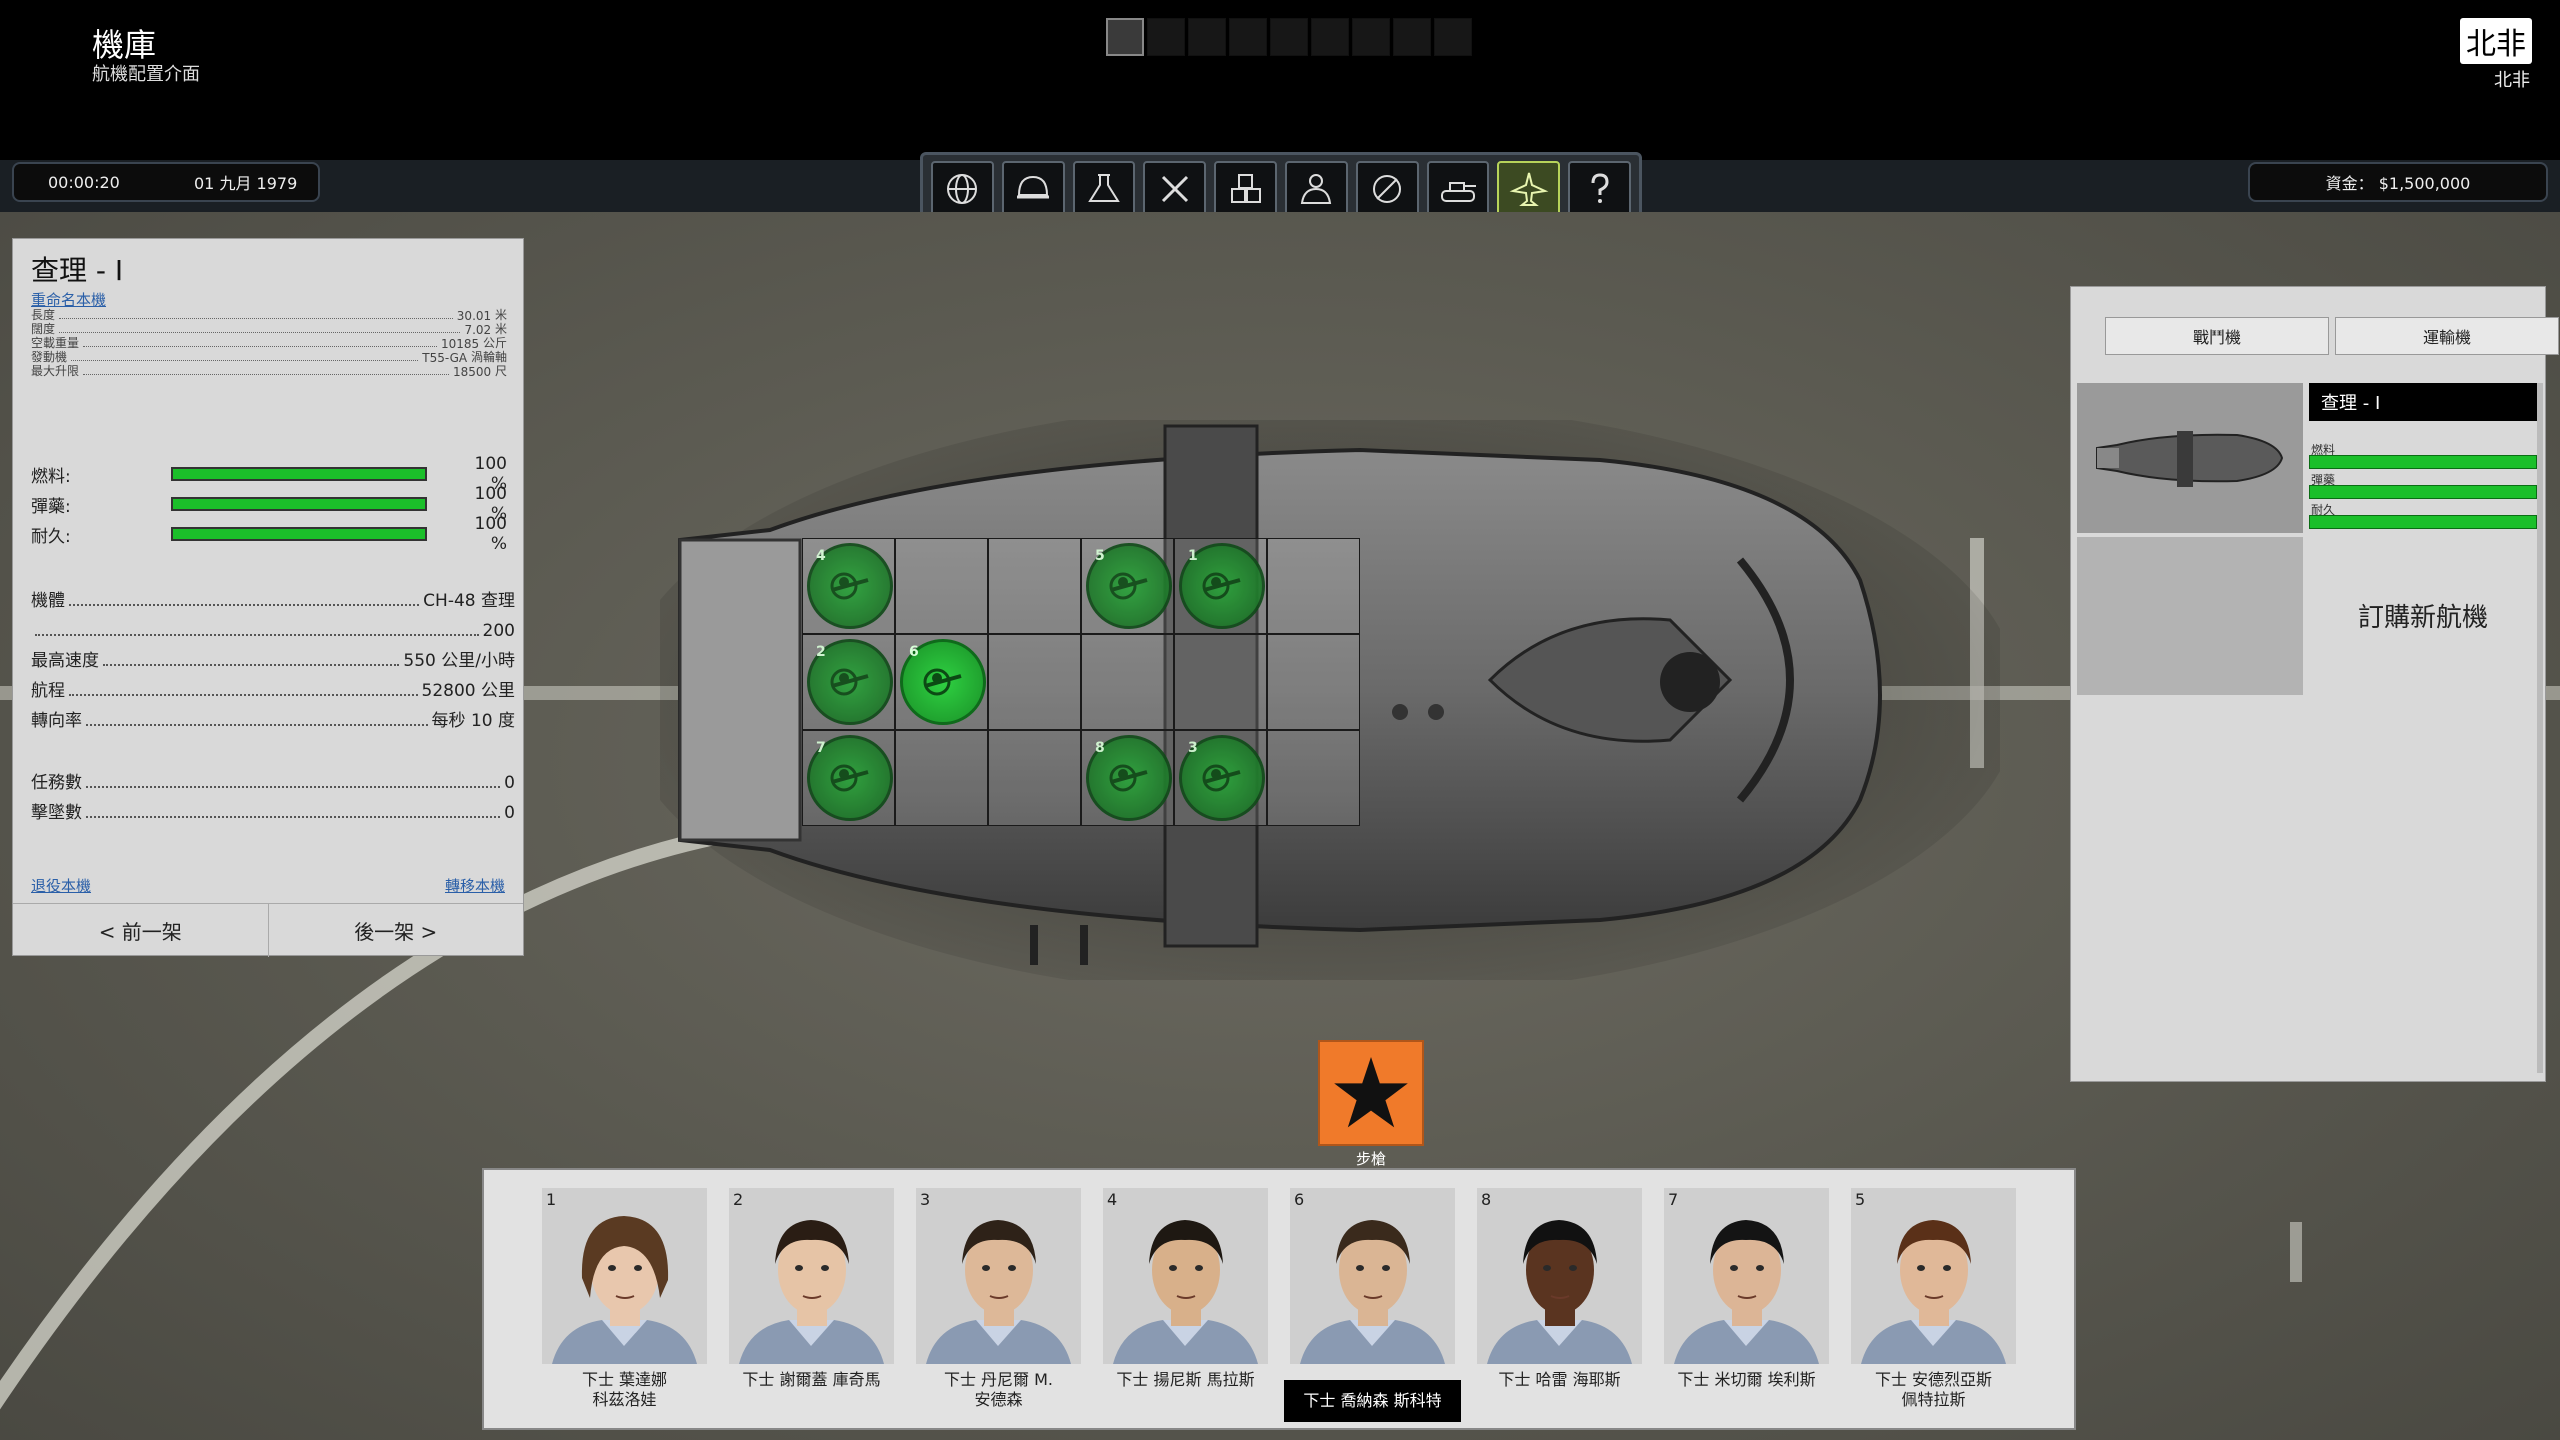 Image resolution: width=2560 pixels, height=1440 pixels. I want to click on cargo-cell: 7, so click(848, 778).